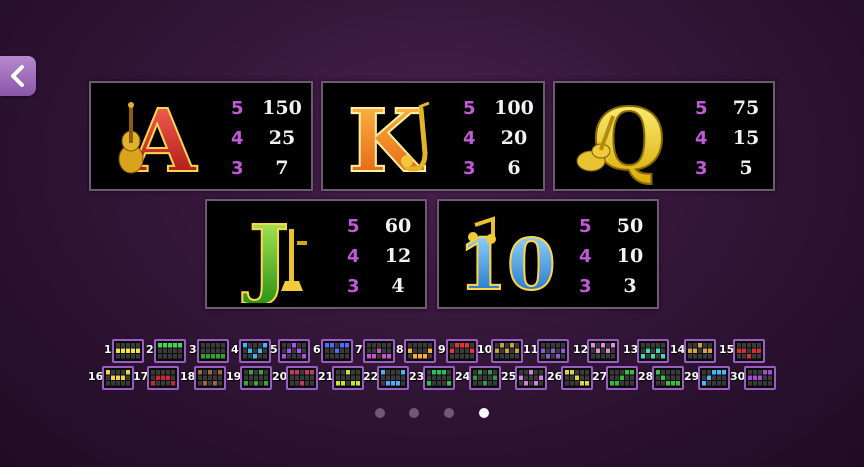 The image size is (864, 467). I want to click on payout-row: 36, so click(503, 168).